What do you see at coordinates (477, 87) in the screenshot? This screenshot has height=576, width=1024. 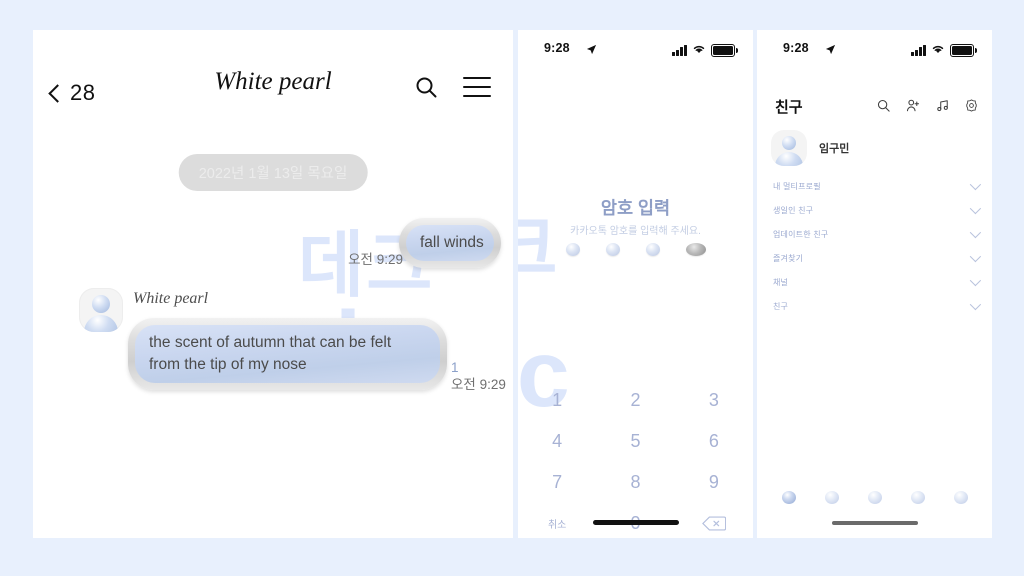 I see `hamburger-menu-icon` at bounding box center [477, 87].